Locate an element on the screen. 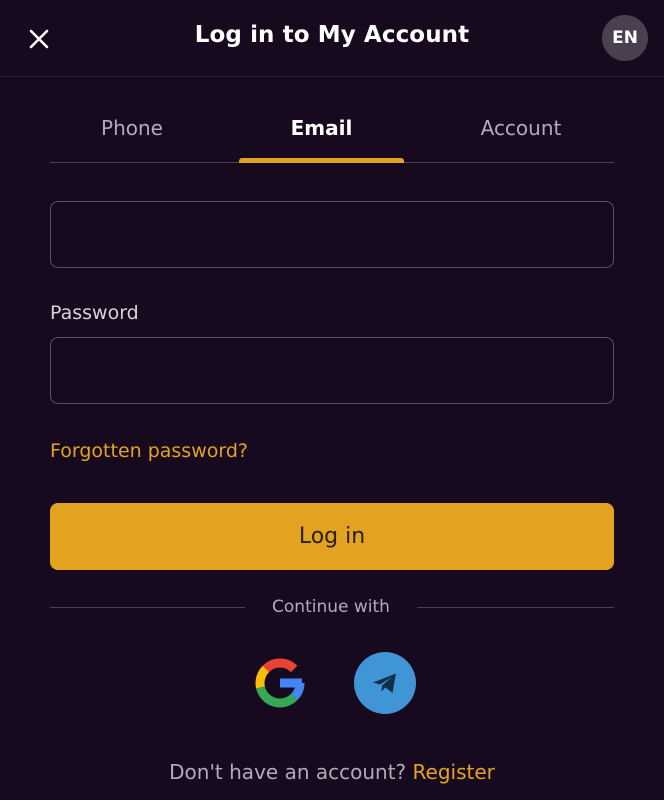  telegram-icon is located at coordinates (384, 683).